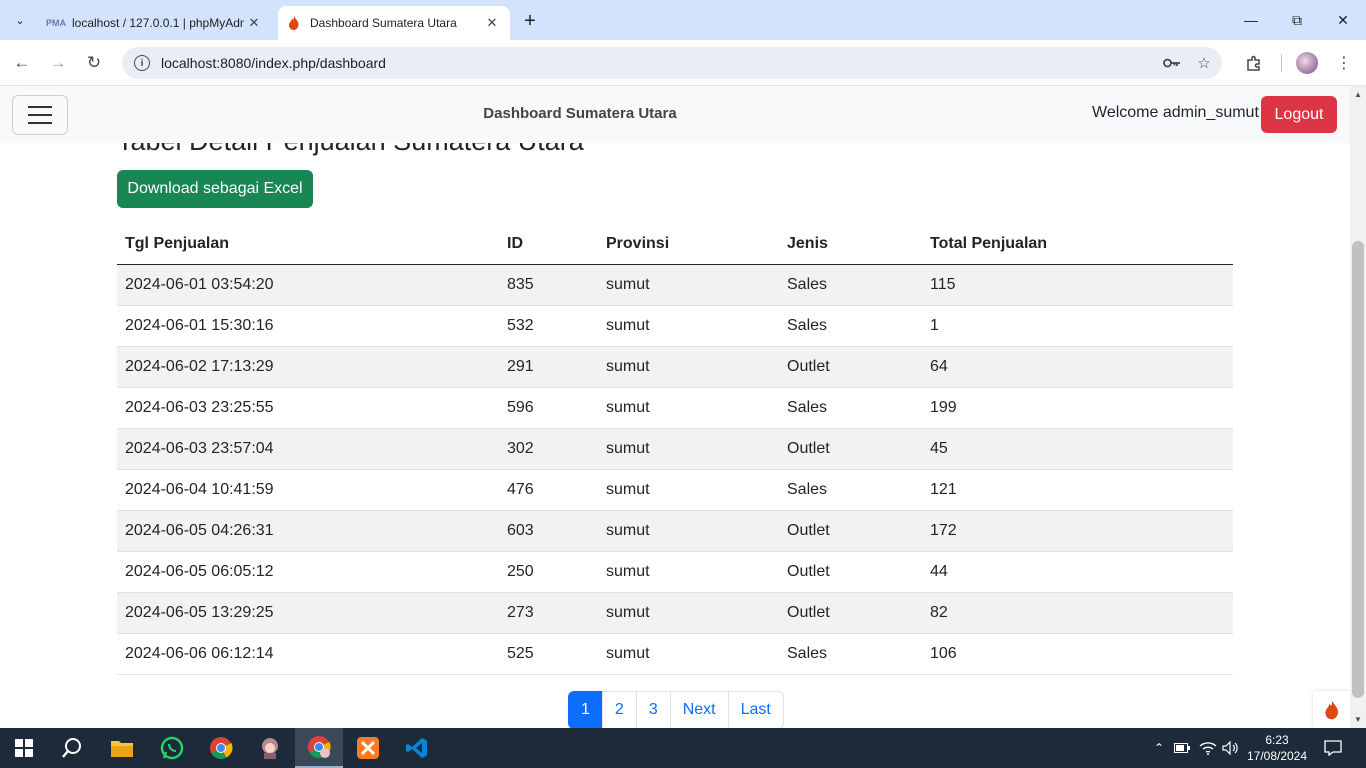  What do you see at coordinates (1077, 531) in the screenshot?
I see `cell-total: 172` at bounding box center [1077, 531].